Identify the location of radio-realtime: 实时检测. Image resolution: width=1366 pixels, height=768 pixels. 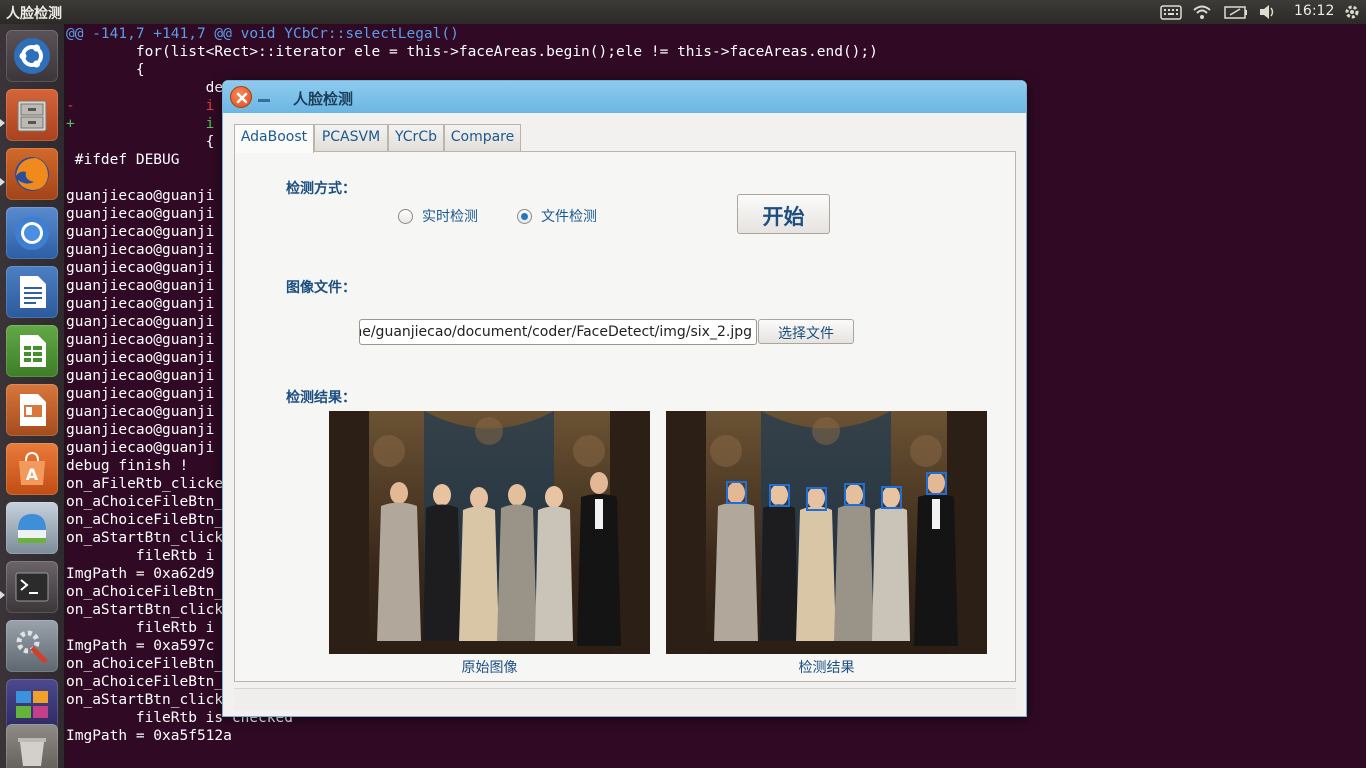
(438, 216).